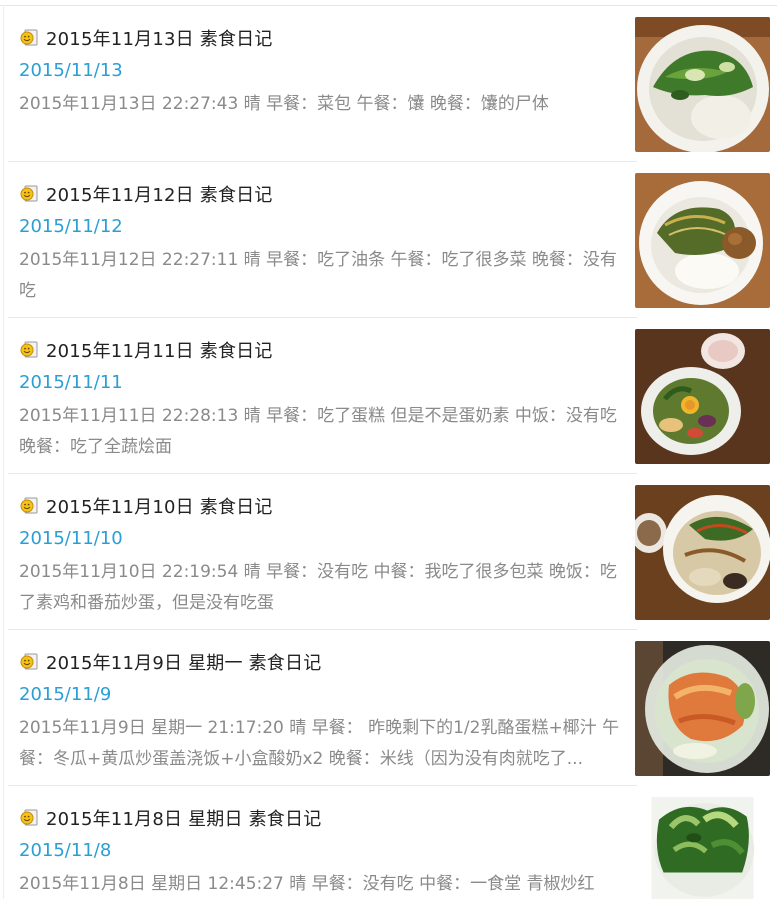 The width and height of the screenshot is (777, 900). I want to click on entry-title-row: 2015年11月13日 素食日记, so click(146, 38).